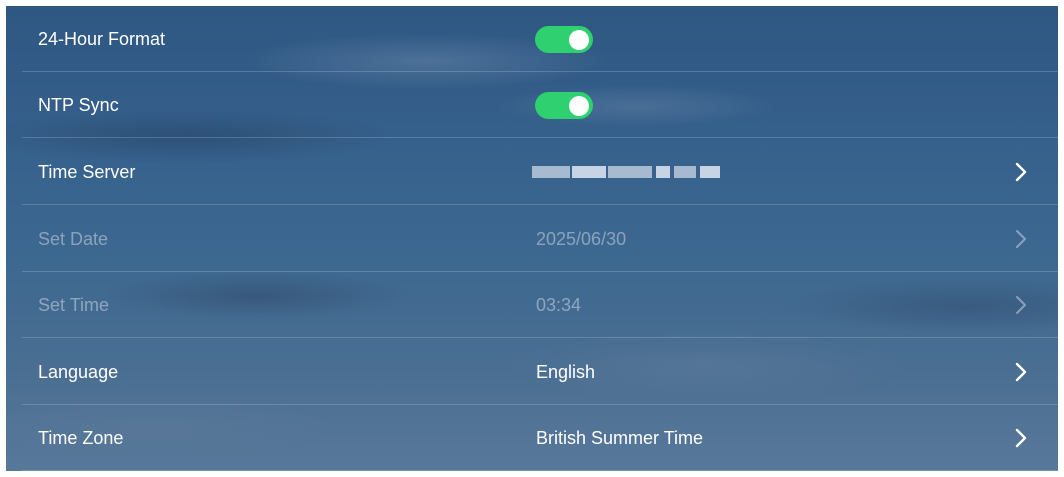 The image size is (1064, 477). I want to click on row-label-24-hour-format: 24-Hour Format, so click(102, 39).